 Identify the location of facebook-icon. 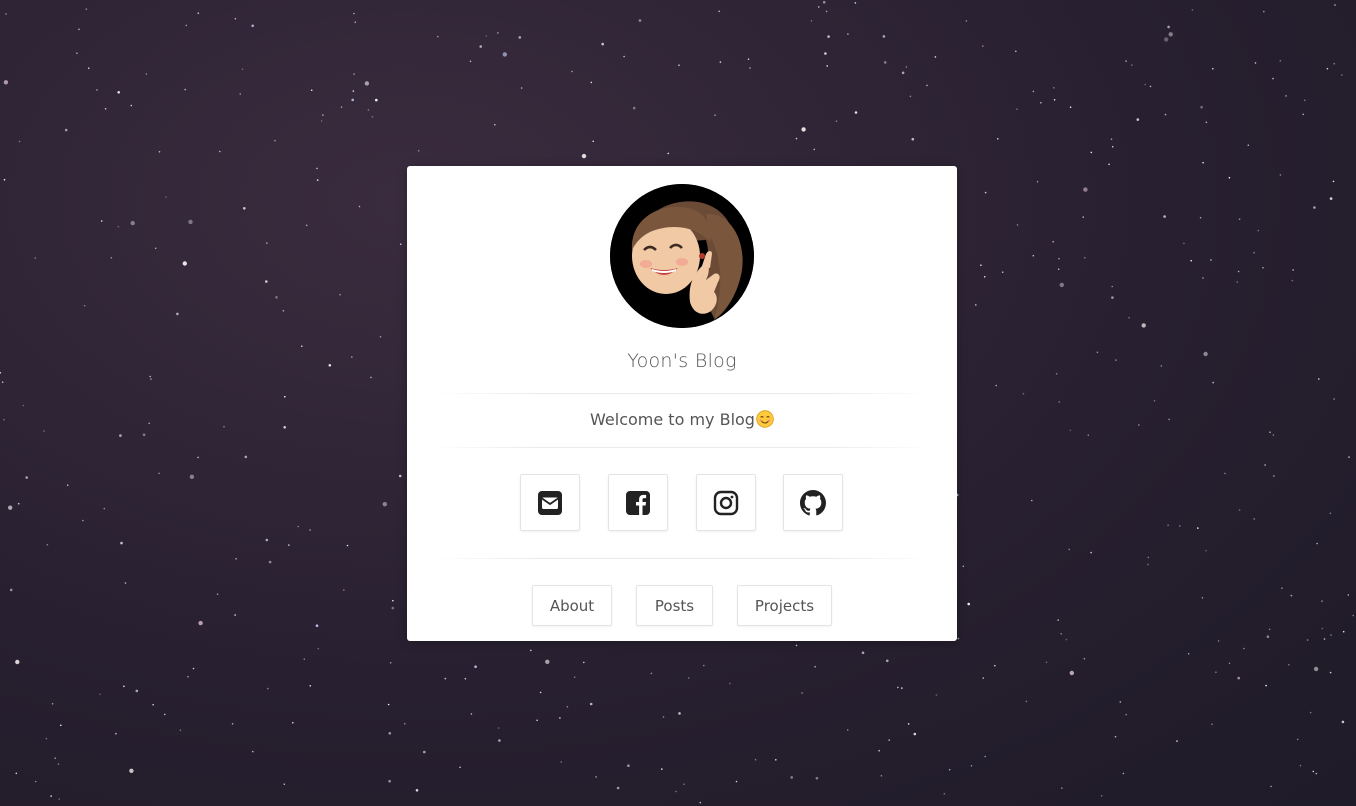
(638, 502).